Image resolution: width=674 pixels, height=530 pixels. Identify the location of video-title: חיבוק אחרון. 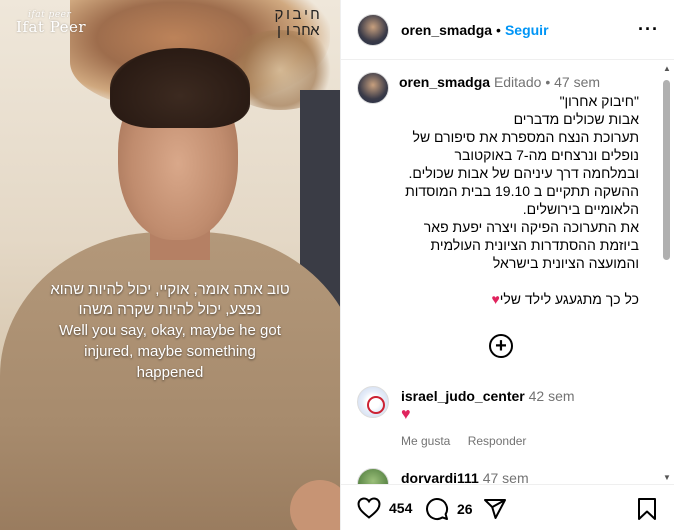
(297, 22).